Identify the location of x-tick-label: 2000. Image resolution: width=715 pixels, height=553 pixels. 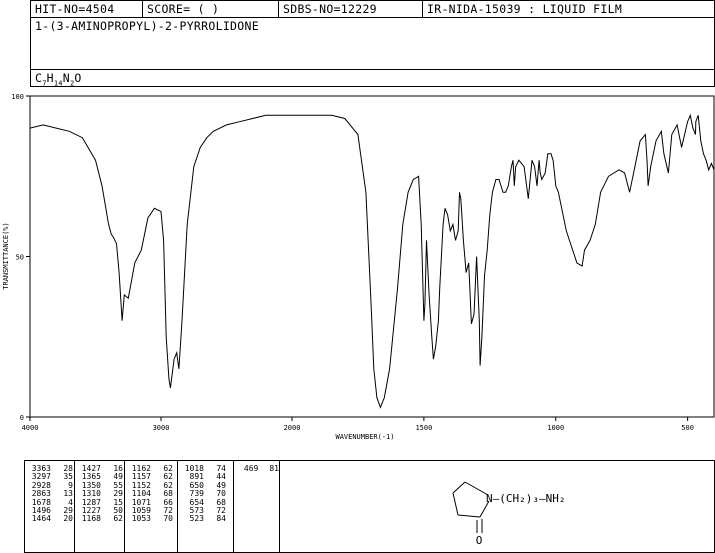
(292, 428).